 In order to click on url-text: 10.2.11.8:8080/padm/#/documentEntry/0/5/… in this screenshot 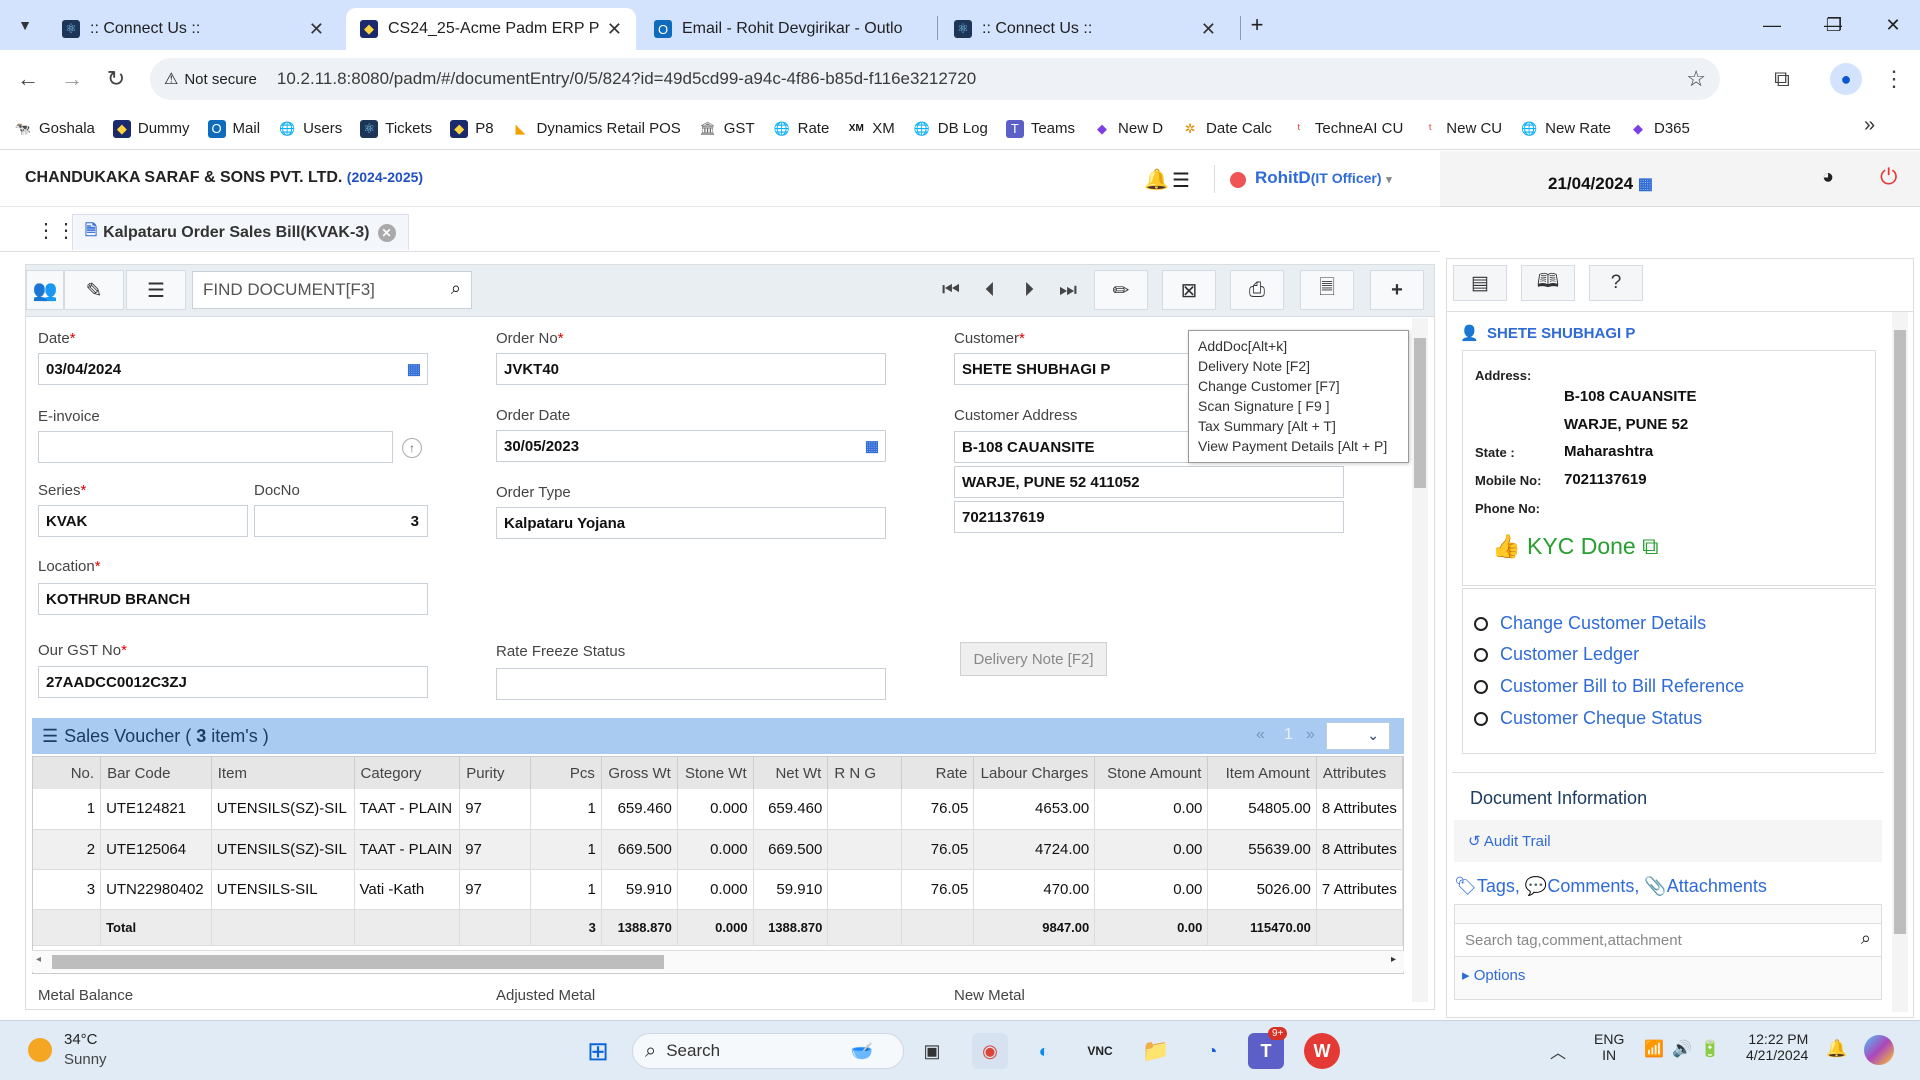, I will do `click(626, 79)`.